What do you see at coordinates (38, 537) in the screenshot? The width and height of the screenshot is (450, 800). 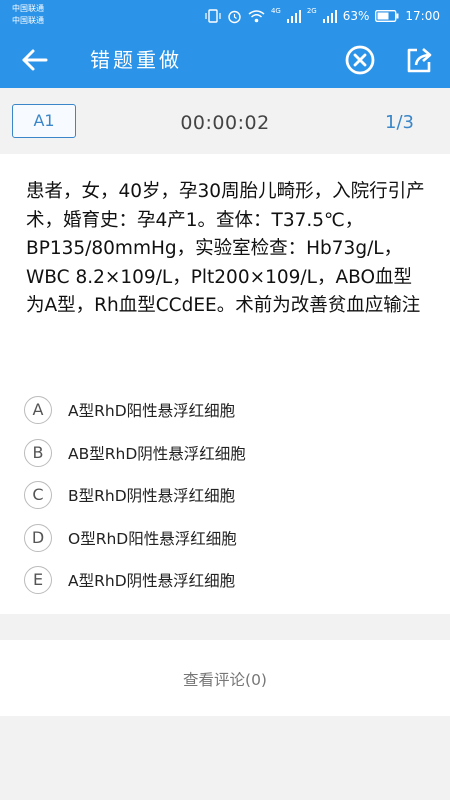 I see `option-letter: D` at bounding box center [38, 537].